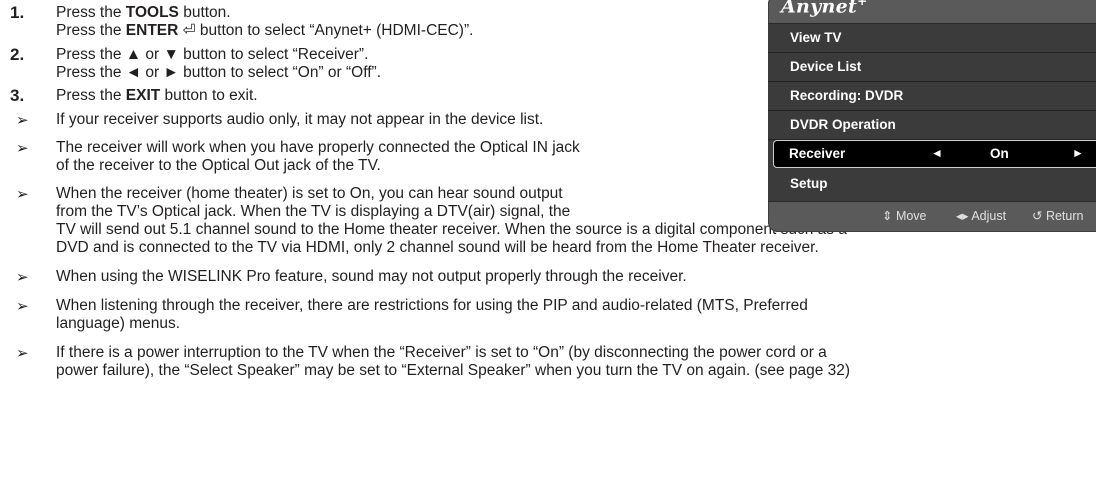 Image resolution: width=1096 pixels, height=477 pixels. I want to click on osd-right-arrow-icon: ►, so click(1078, 153).